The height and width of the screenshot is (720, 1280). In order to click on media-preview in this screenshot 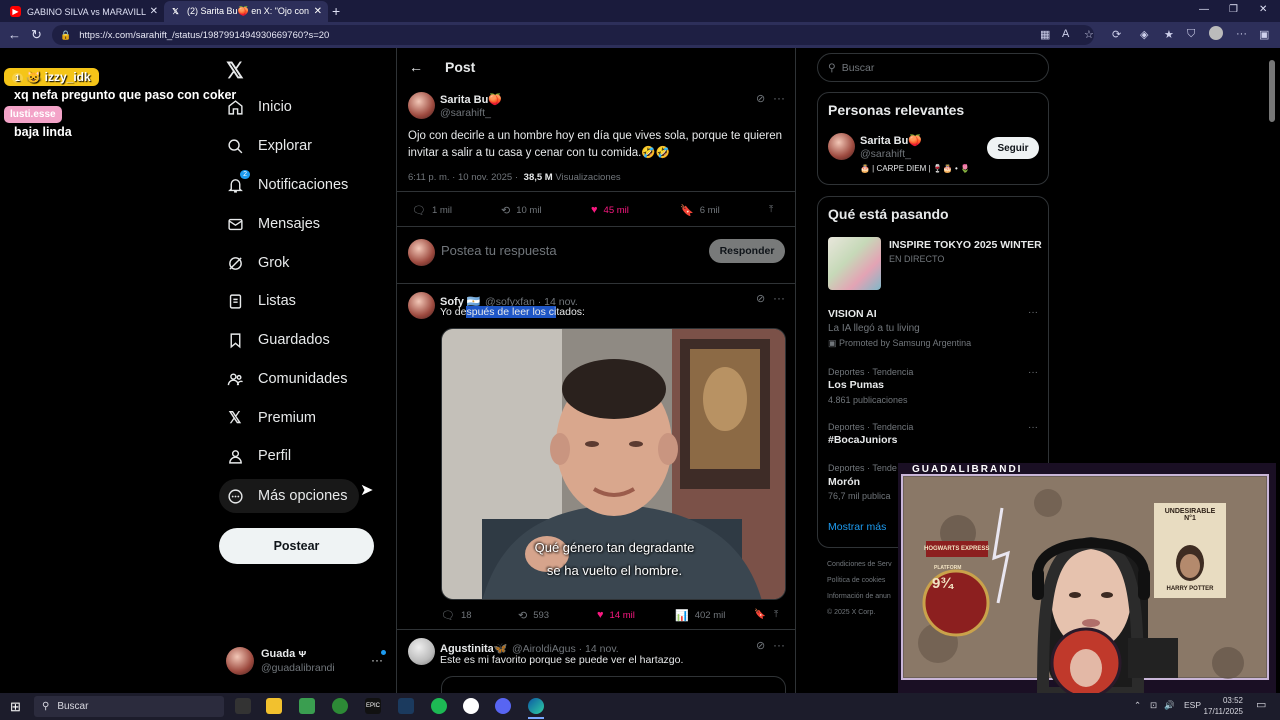, I will do `click(613, 684)`.